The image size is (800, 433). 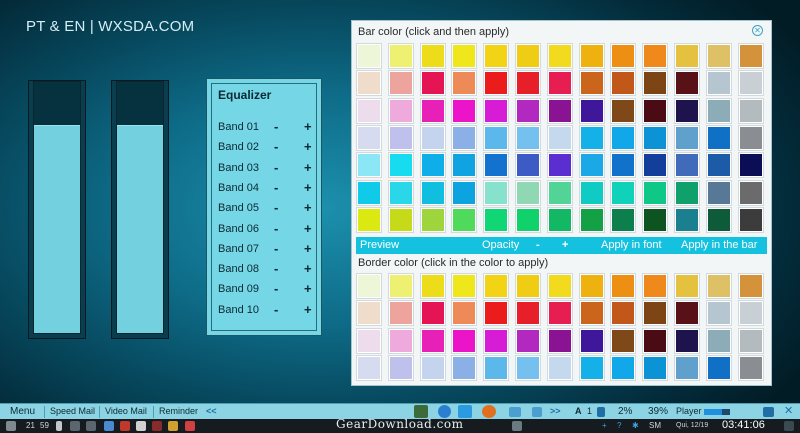 What do you see at coordinates (157, 426) in the screenshot?
I see `app-icon` at bounding box center [157, 426].